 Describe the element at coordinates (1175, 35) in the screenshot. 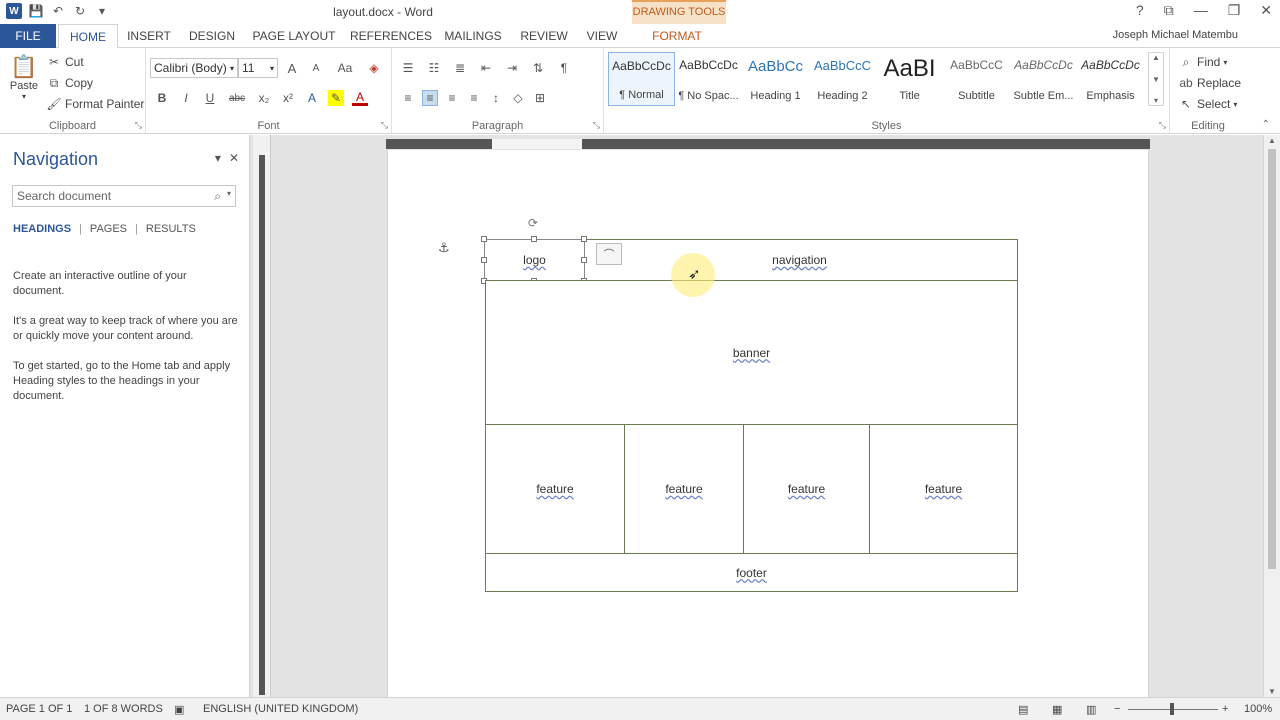

I see `user-account-name: Joseph Michael Matembu` at that location.